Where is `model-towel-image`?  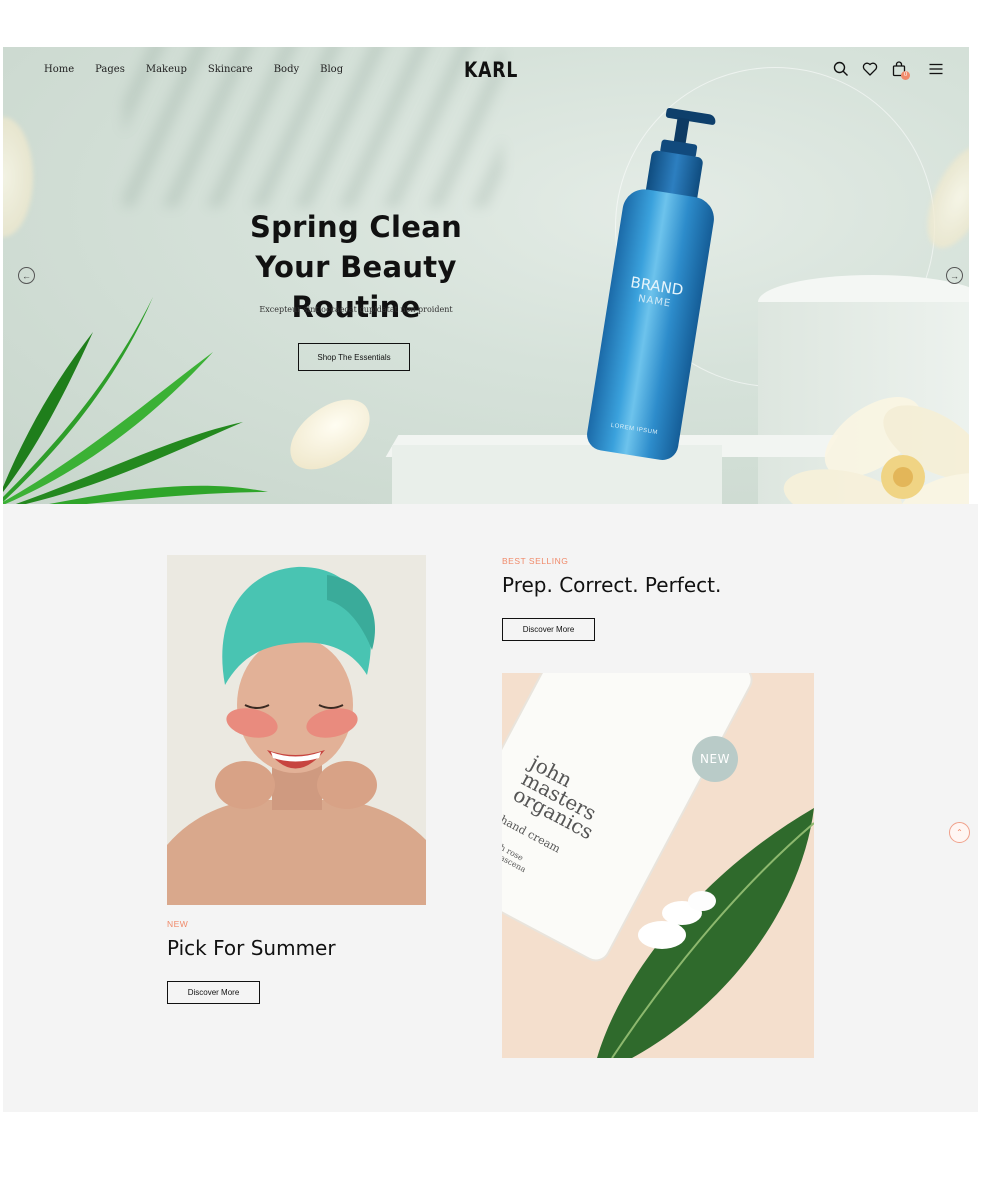 model-towel-image is located at coordinates (296, 730).